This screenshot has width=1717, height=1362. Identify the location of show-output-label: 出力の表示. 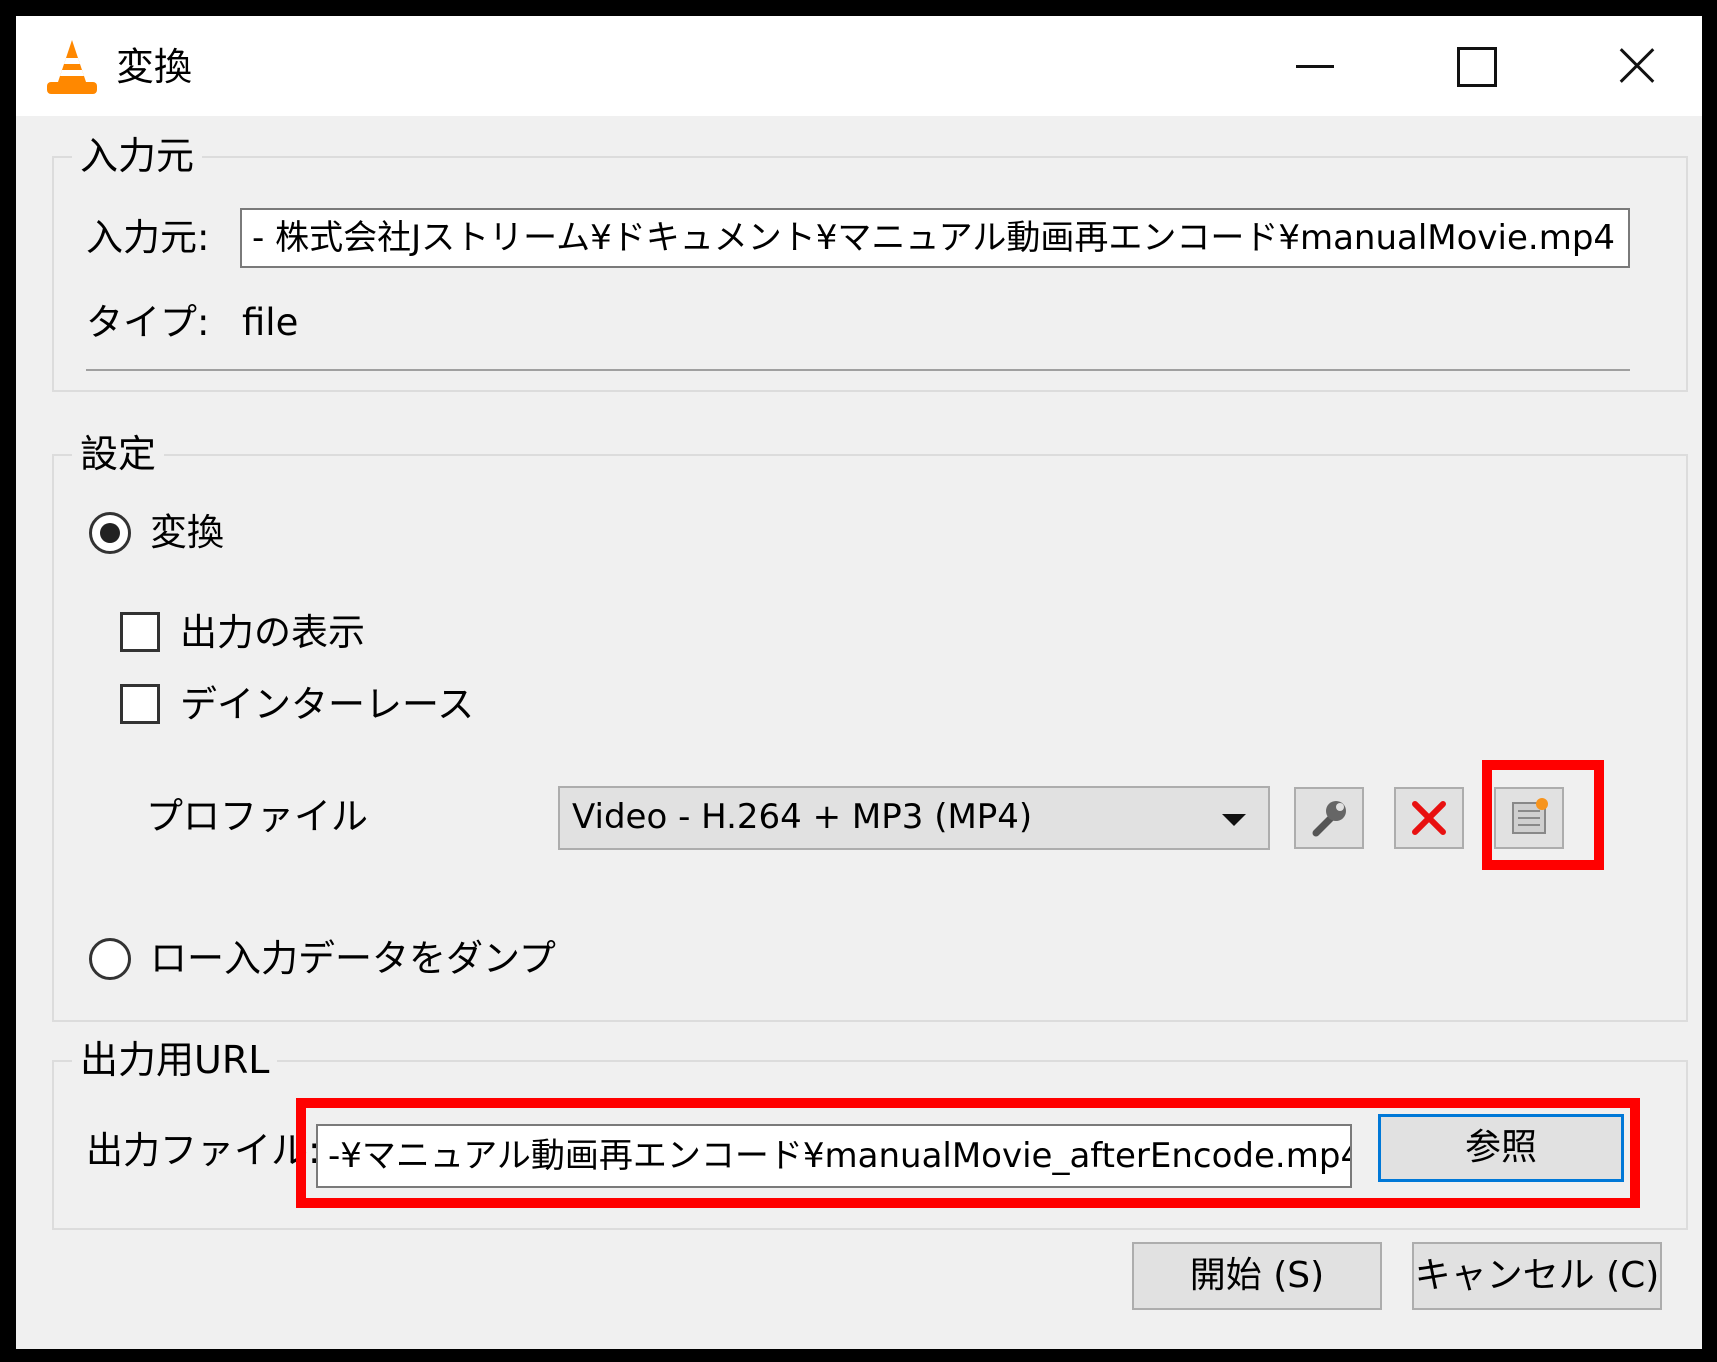
(272, 633).